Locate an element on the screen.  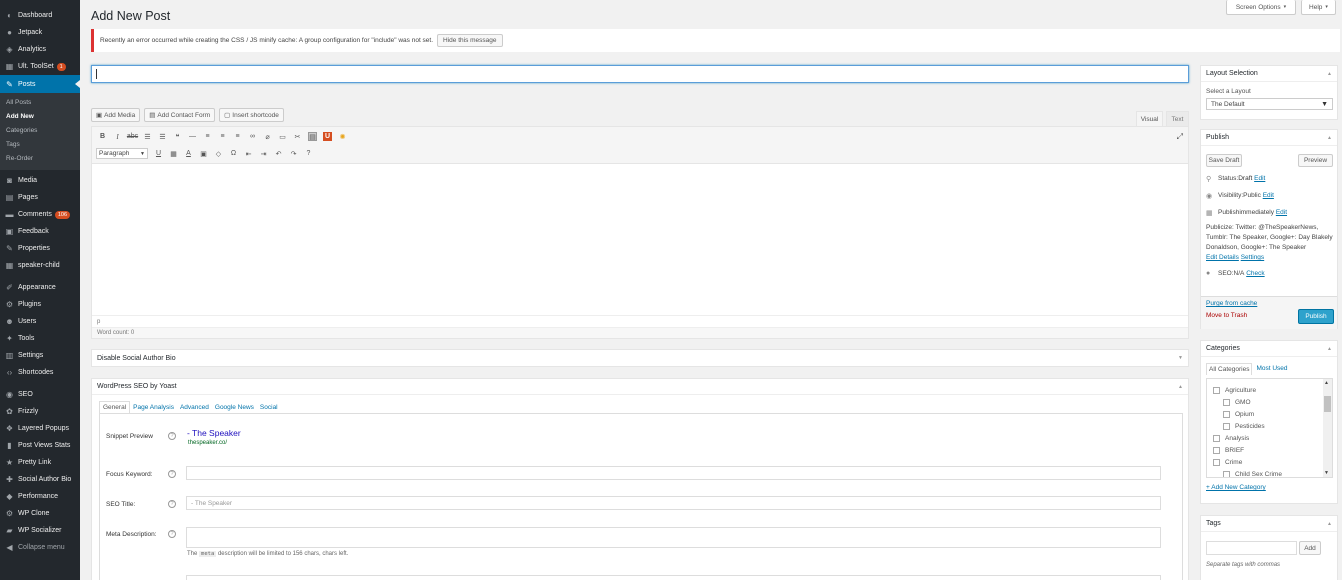
menu-item-speaker-child: ▦ speaker-child is located at coordinates (40, 265).